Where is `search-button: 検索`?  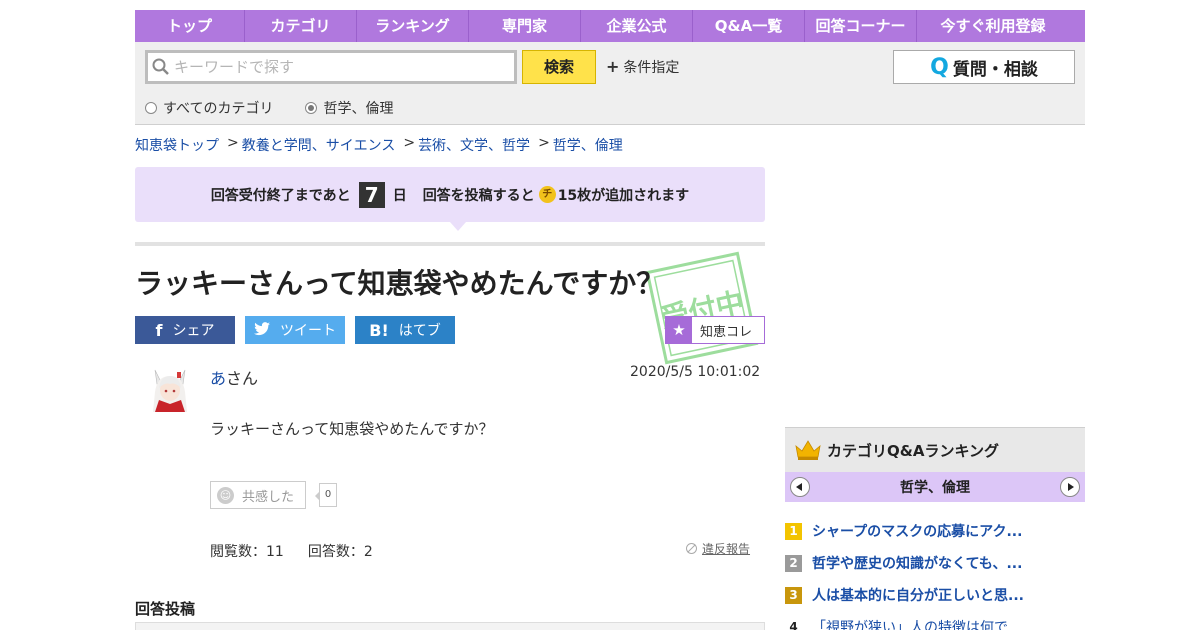
search-button: 検索 is located at coordinates (559, 67).